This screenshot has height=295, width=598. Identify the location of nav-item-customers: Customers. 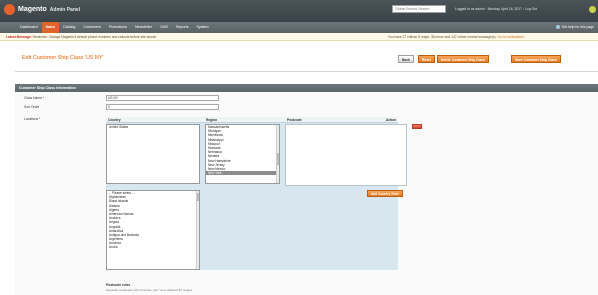
(91, 27).